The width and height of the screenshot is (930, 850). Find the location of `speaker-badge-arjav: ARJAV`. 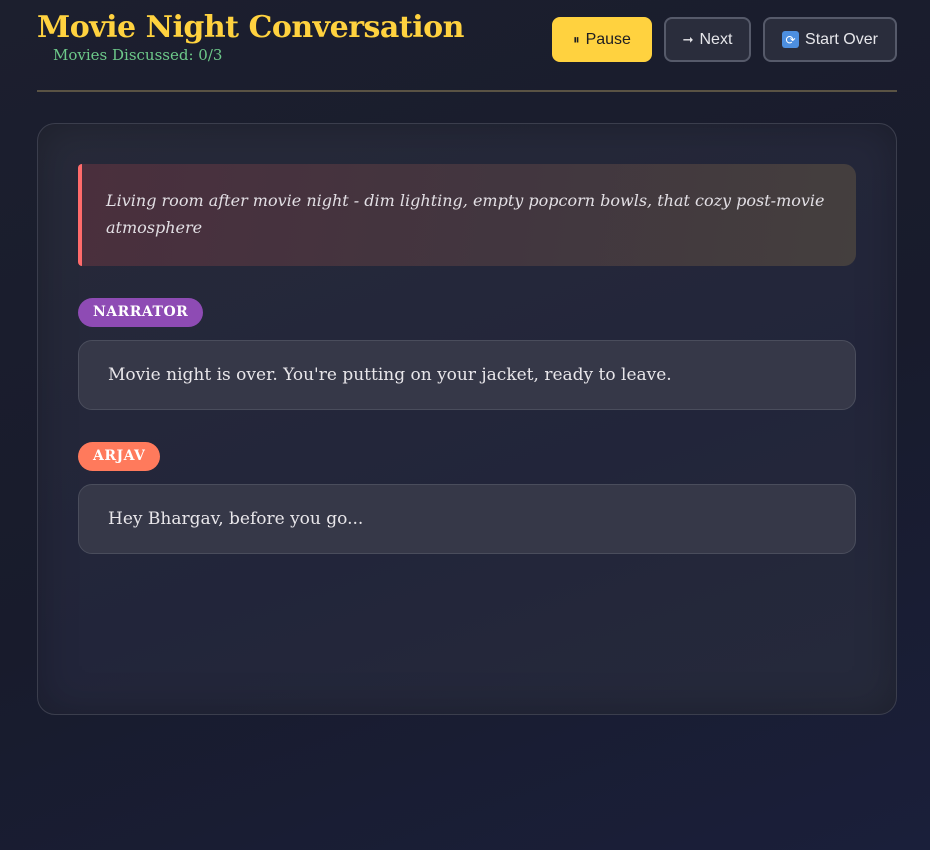

speaker-badge-arjav: ARJAV is located at coordinates (119, 456).